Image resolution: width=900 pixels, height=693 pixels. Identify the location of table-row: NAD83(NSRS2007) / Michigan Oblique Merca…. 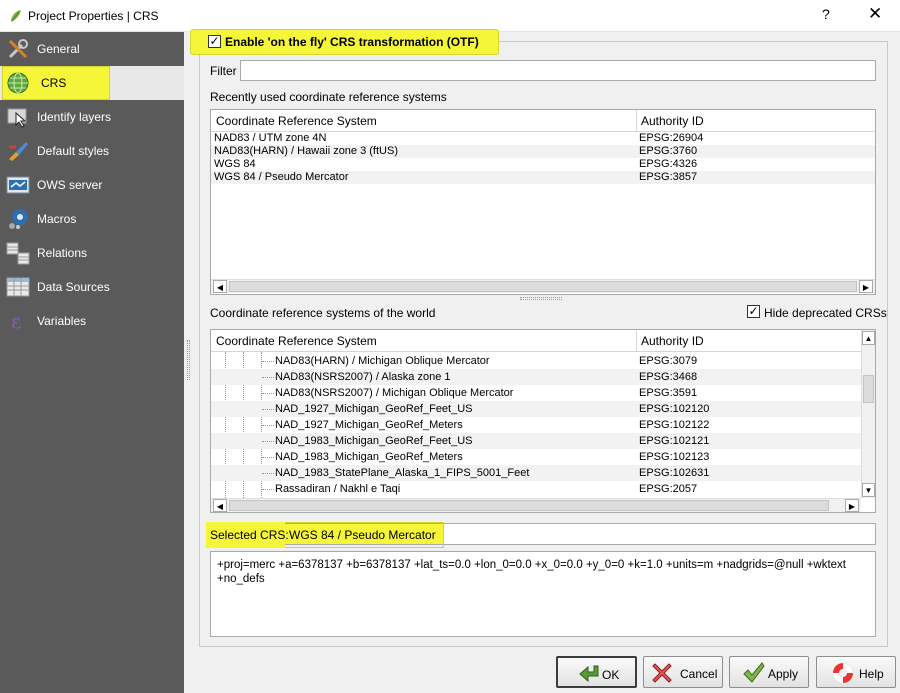
(536, 393).